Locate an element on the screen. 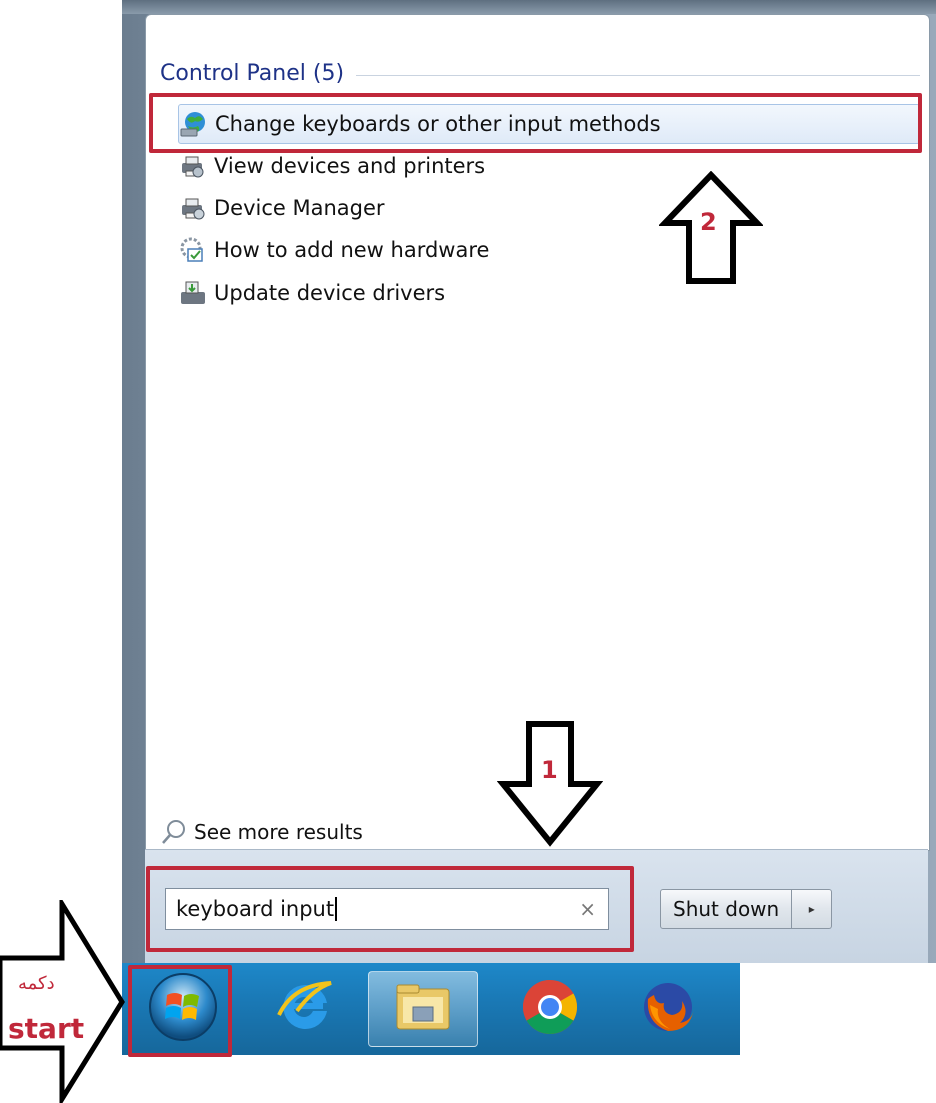 This screenshot has width=936, height=1103. section-divider is located at coordinates (638, 75).